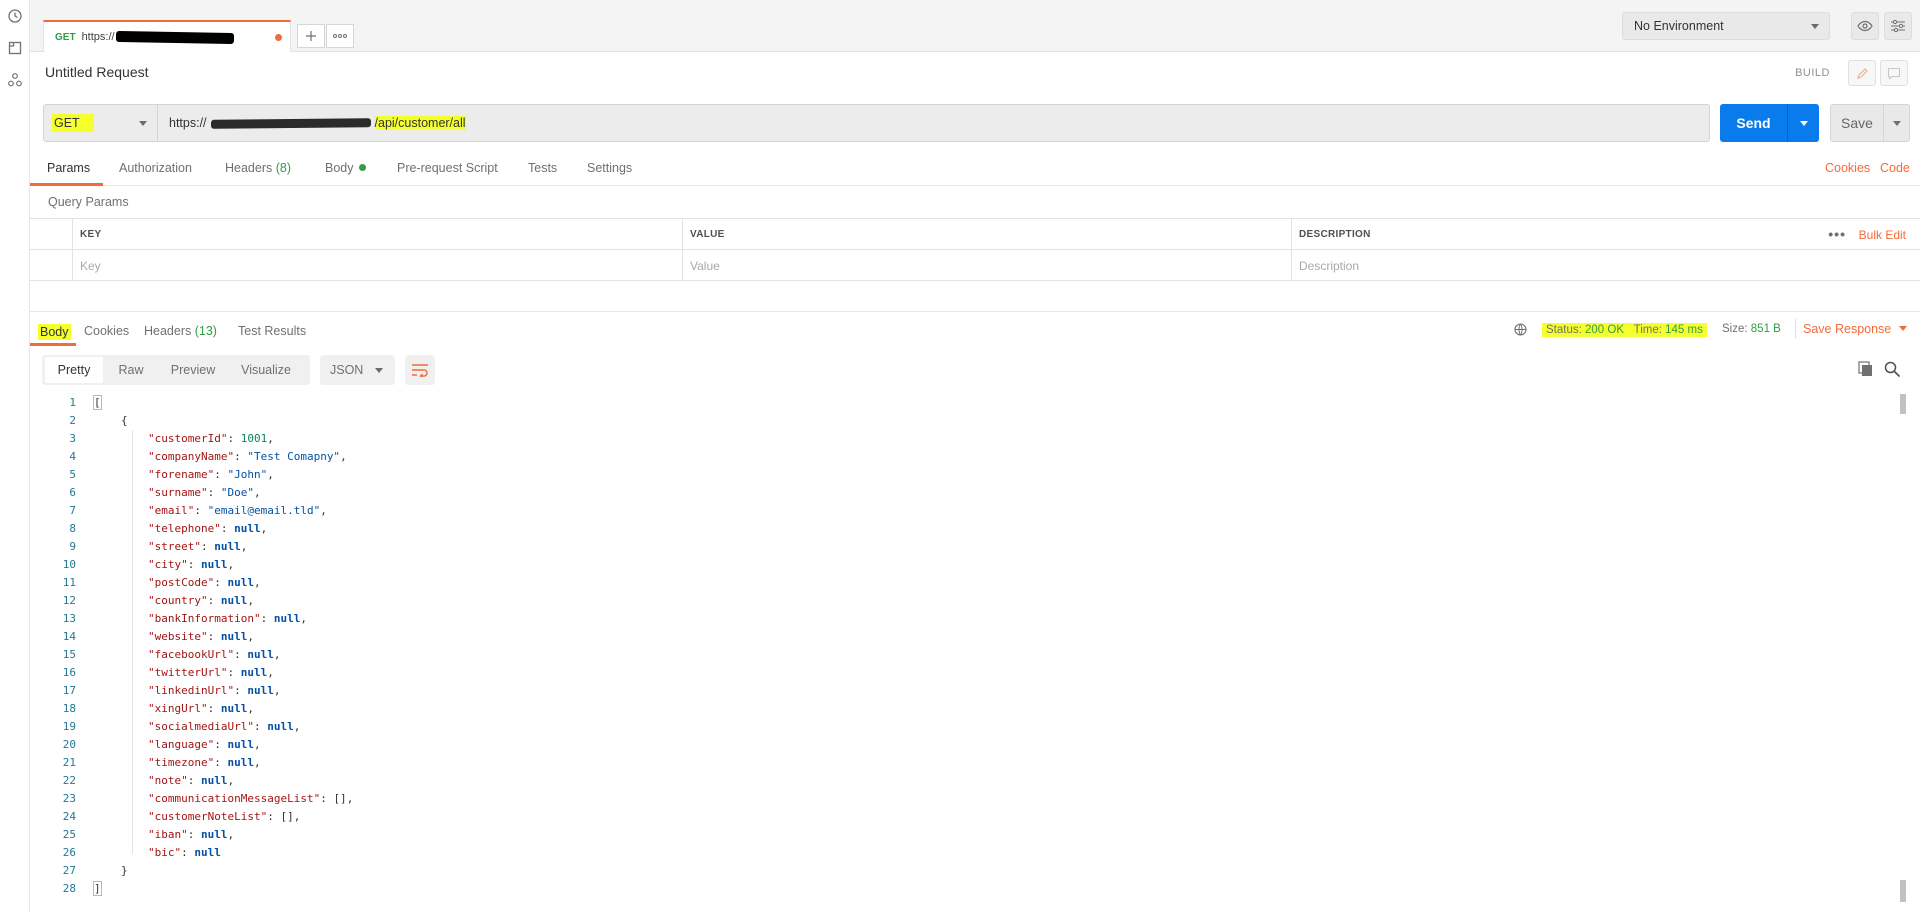  What do you see at coordinates (106, 331) in the screenshot?
I see `response-tab-cookies: Cookies` at bounding box center [106, 331].